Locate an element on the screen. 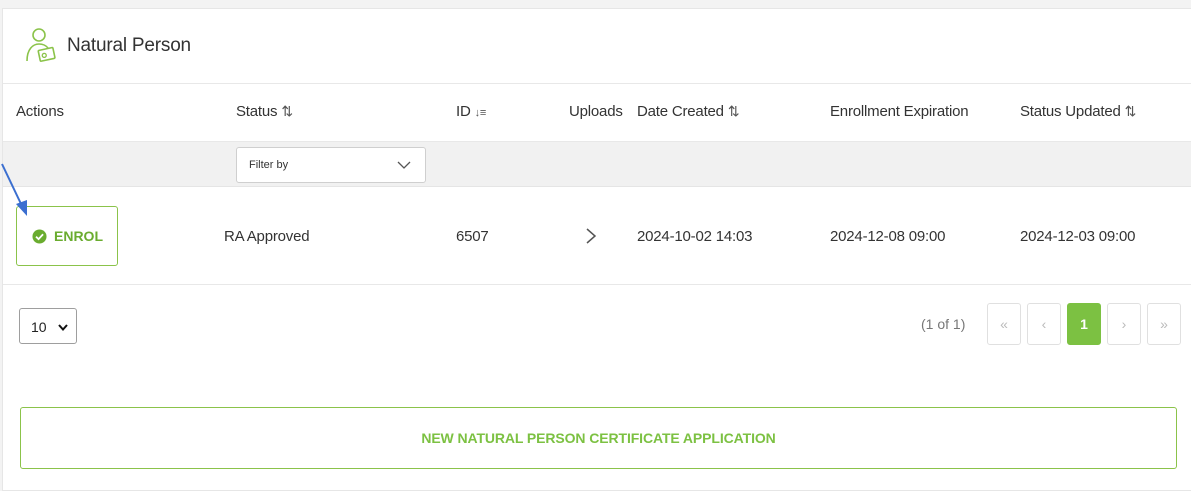 This screenshot has width=1191, height=491. sort-descending-icon: ↓≡ is located at coordinates (481, 113).